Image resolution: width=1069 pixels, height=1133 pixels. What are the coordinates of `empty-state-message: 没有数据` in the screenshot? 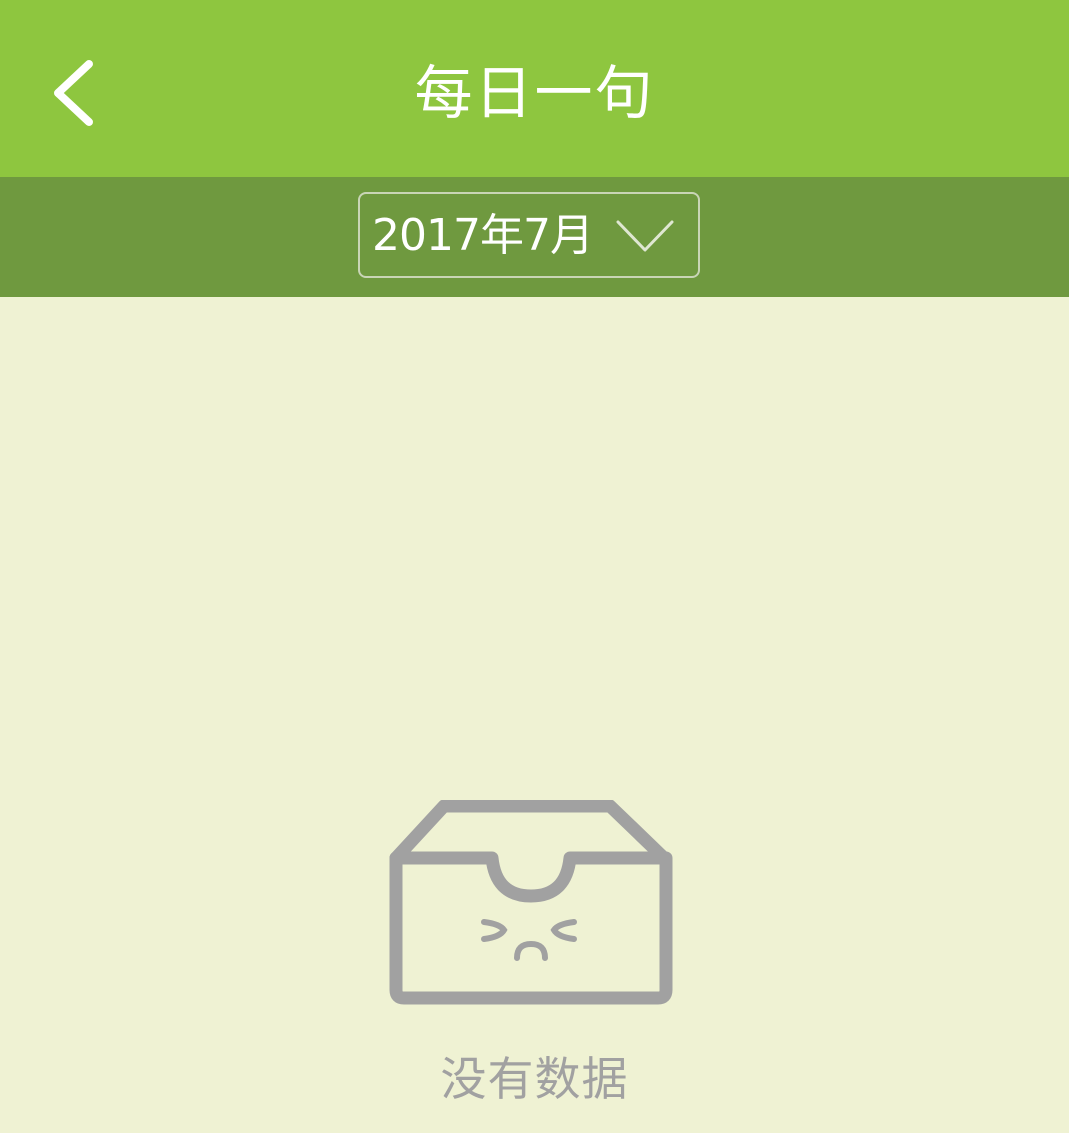 It's located at (534, 1079).